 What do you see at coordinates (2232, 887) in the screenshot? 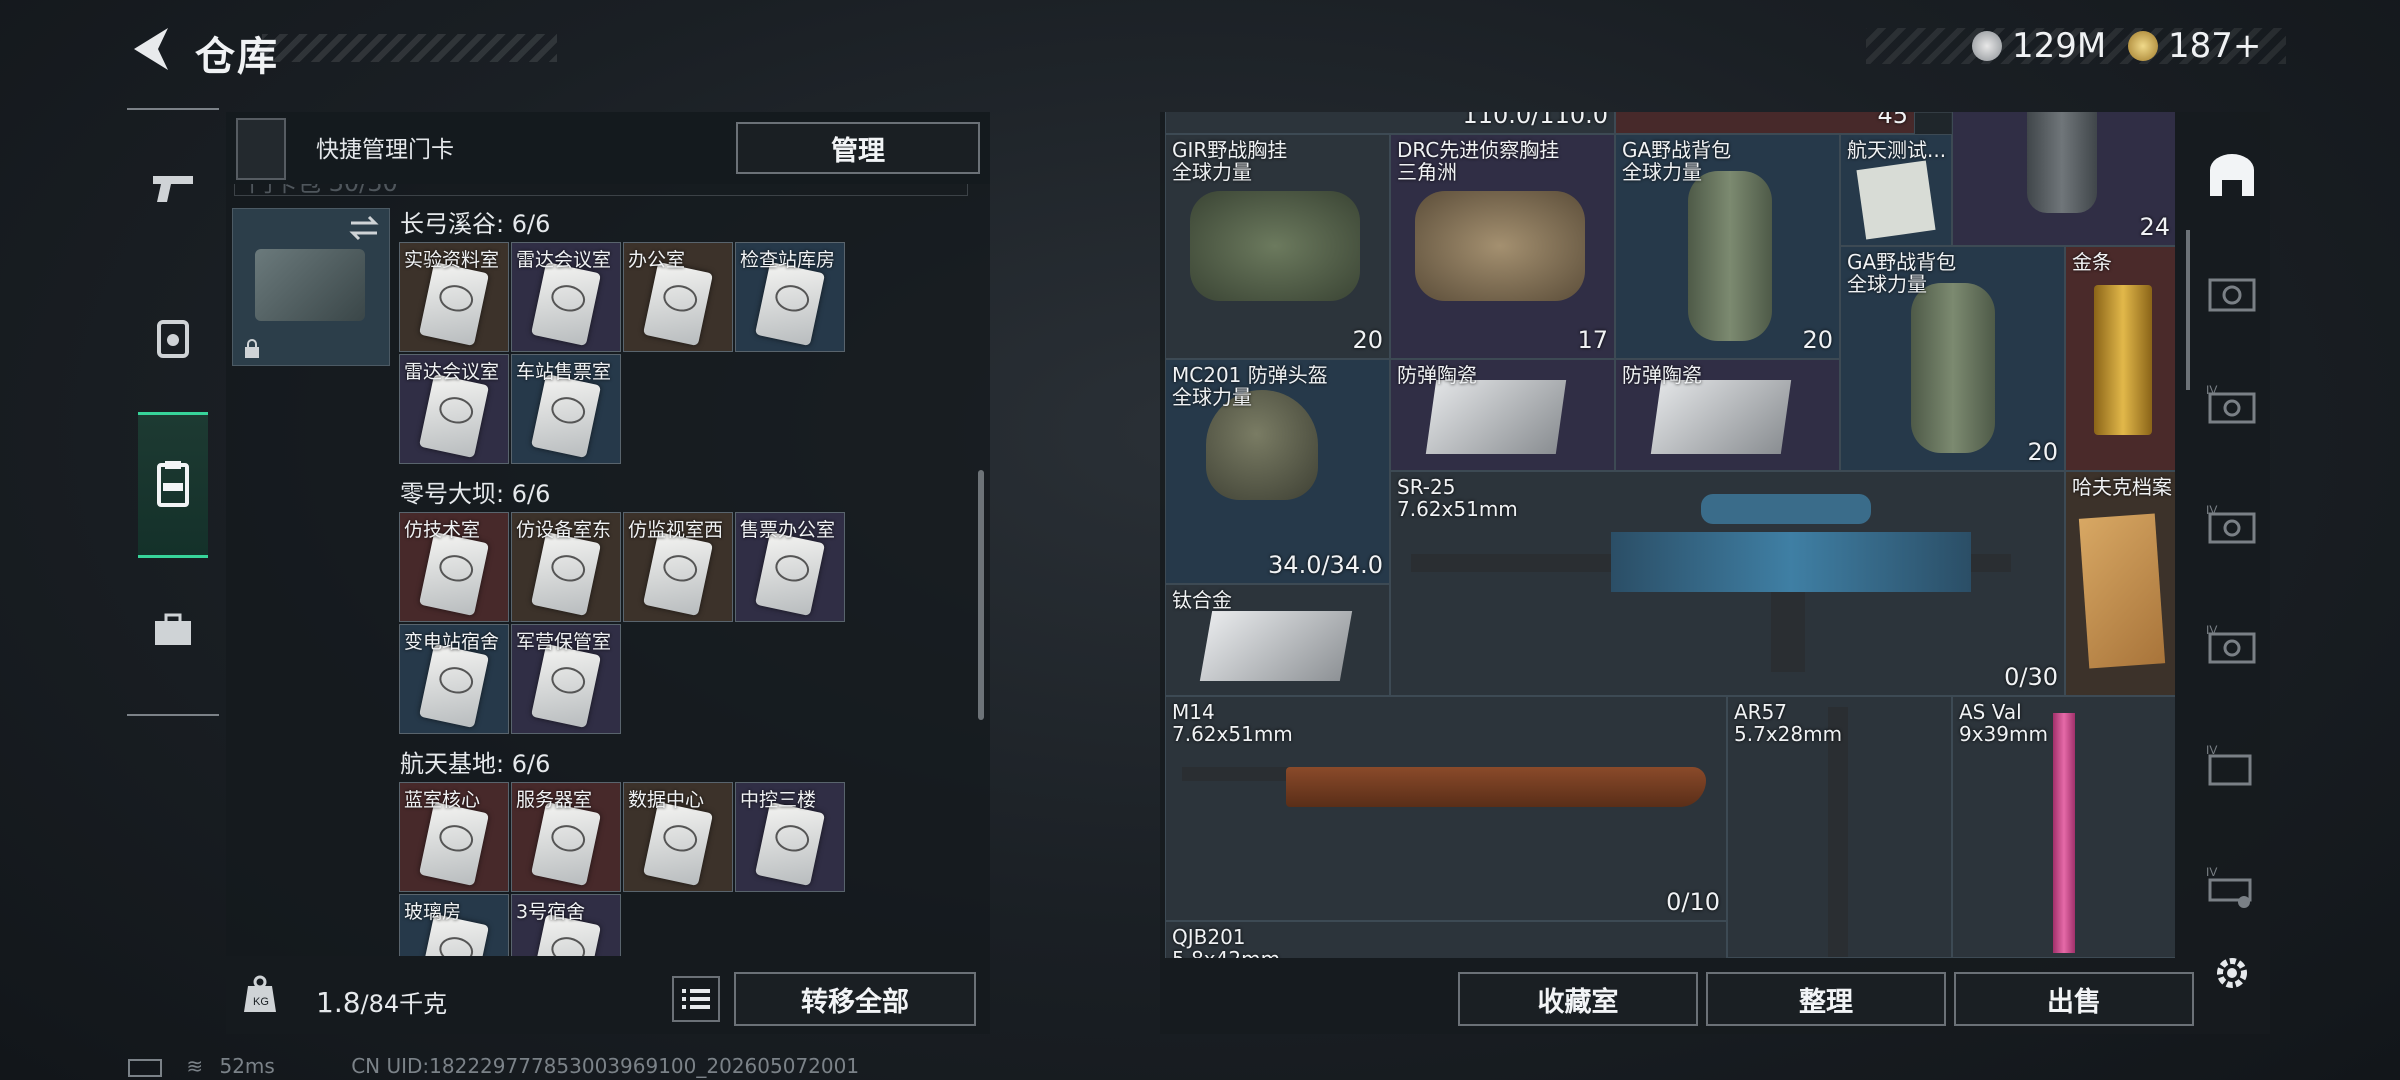
I see `vehicle-iv-icon: IV` at bounding box center [2232, 887].